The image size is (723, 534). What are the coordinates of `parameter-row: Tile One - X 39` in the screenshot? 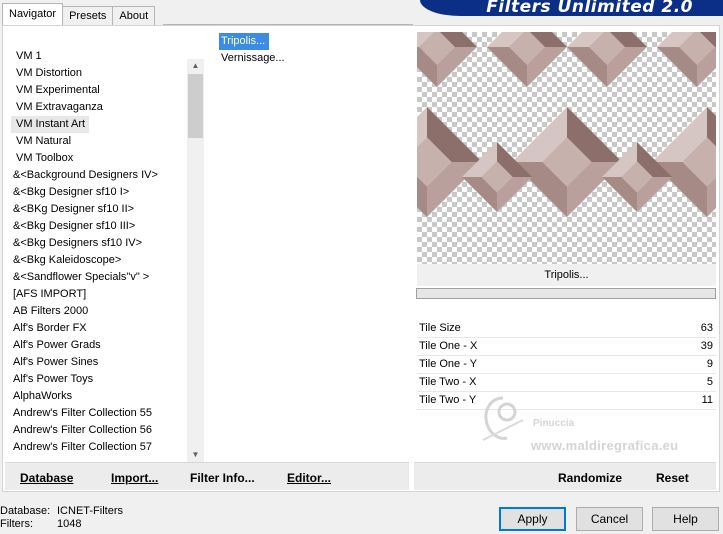 It's located at (566, 347).